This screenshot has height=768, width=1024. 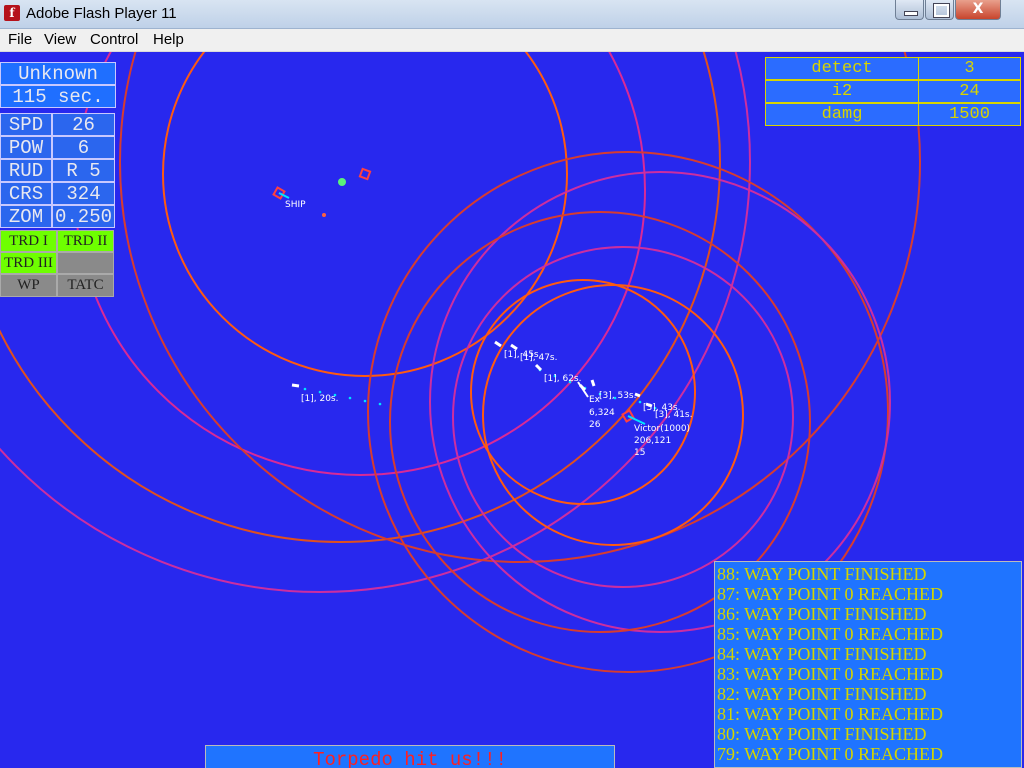 What do you see at coordinates (512, 40) in the screenshot?
I see `menu-bar: File View Control Help` at bounding box center [512, 40].